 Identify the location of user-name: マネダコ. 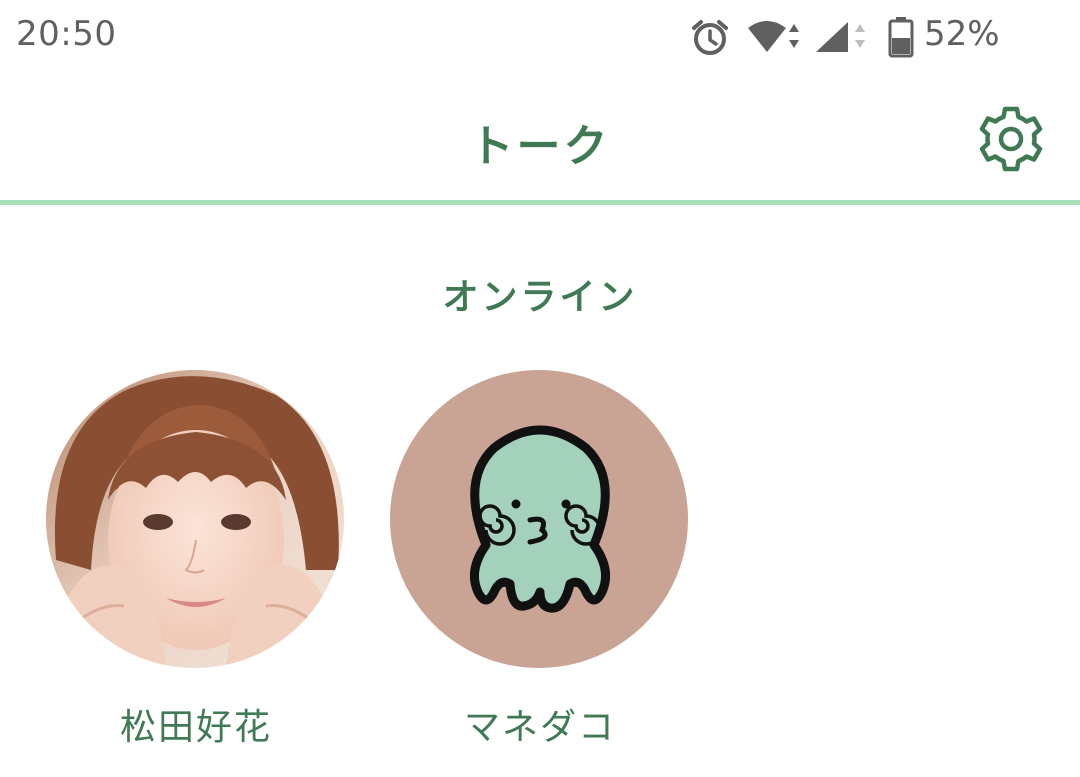
(539, 727).